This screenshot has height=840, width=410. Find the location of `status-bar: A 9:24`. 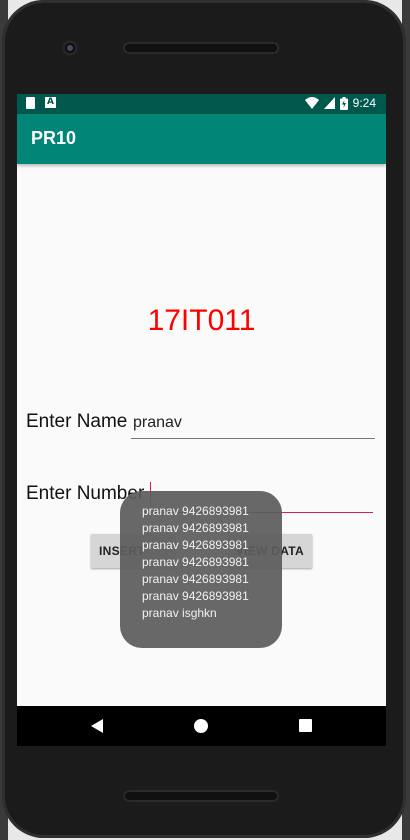

status-bar: A 9:24 is located at coordinates (201, 104).